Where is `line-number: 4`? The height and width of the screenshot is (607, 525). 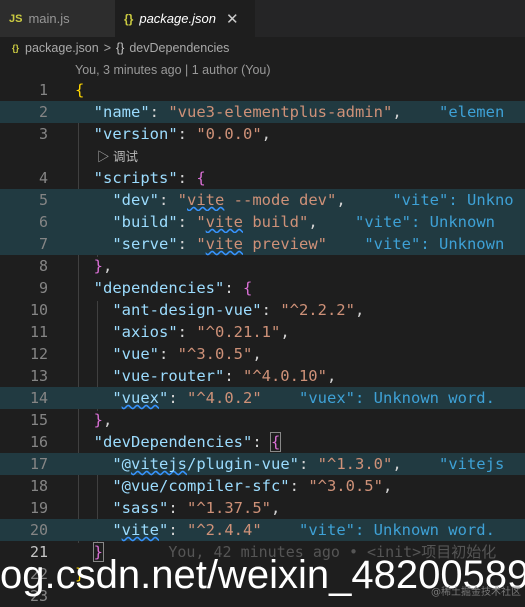
line-number: 4 is located at coordinates (43, 178).